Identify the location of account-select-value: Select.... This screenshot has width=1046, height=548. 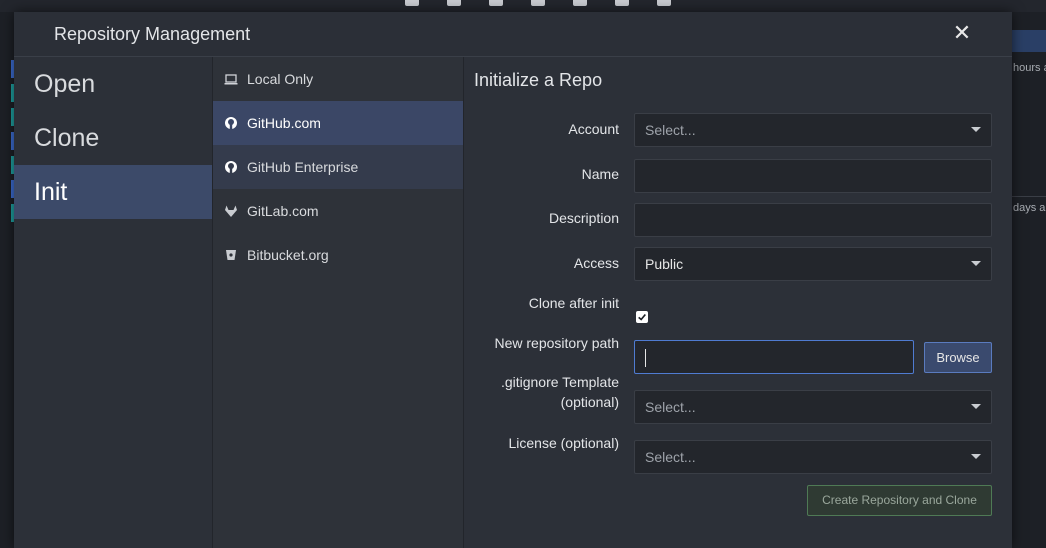
(670, 130).